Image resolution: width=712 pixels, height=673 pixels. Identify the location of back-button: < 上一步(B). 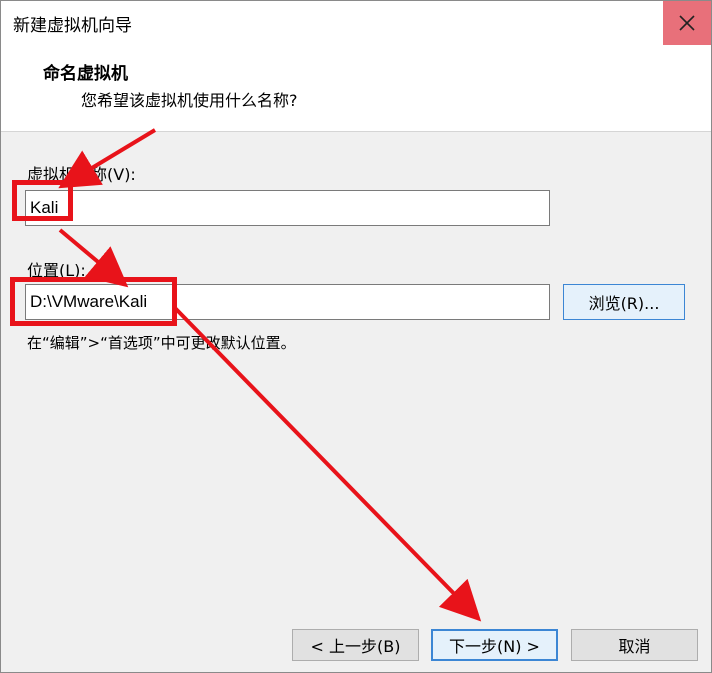
(355, 645).